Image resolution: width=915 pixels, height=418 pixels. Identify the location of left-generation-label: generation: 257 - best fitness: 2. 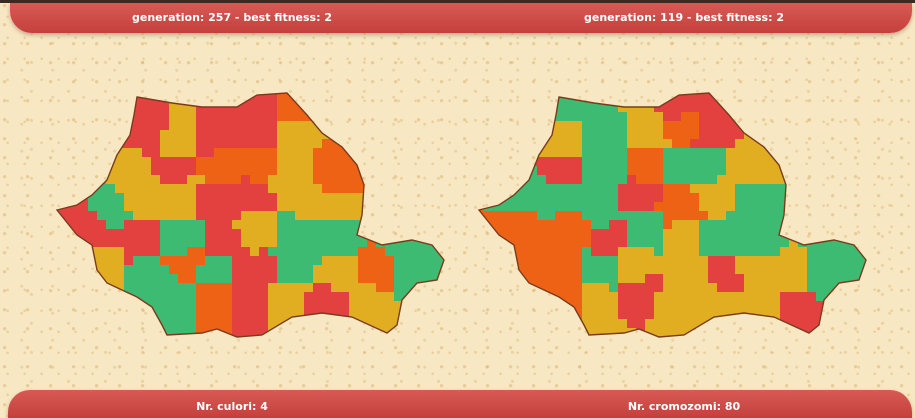
(232, 17).